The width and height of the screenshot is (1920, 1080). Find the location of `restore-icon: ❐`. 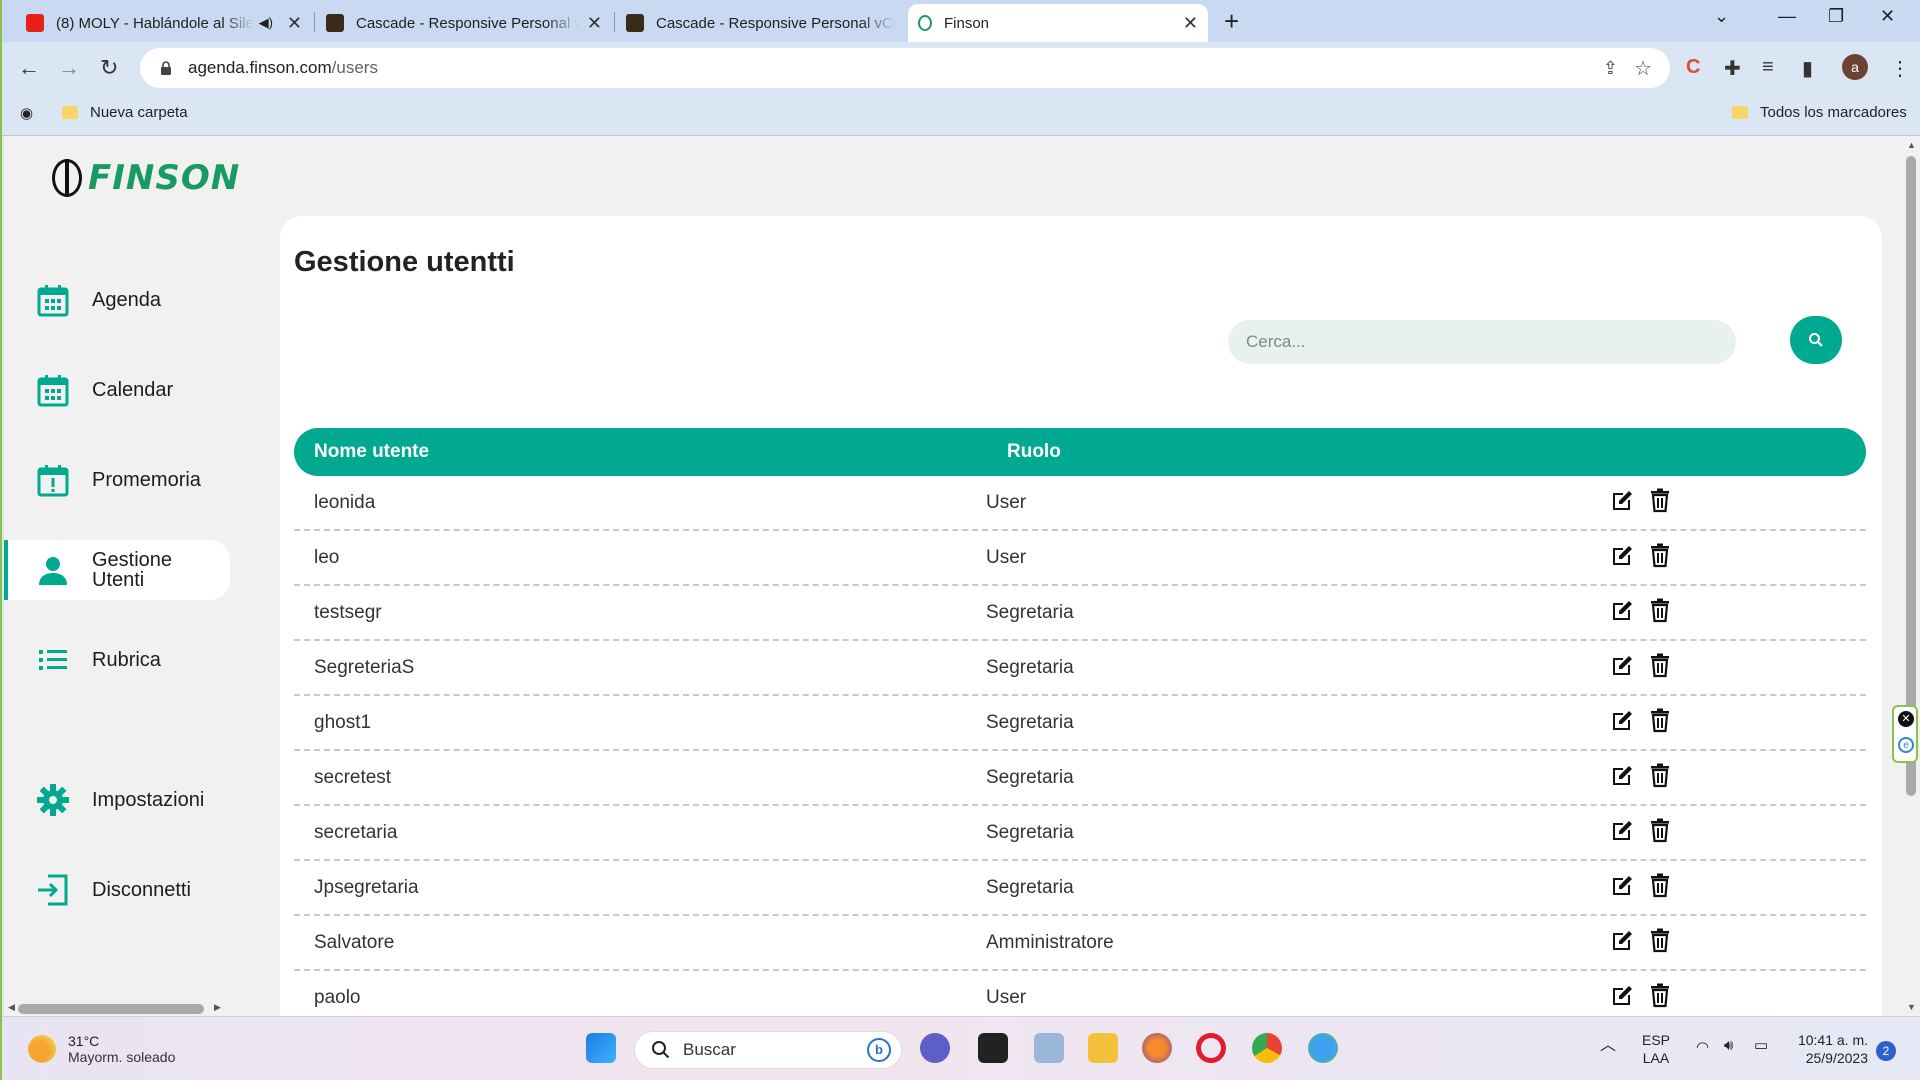

restore-icon: ❐ is located at coordinates (1836, 16).